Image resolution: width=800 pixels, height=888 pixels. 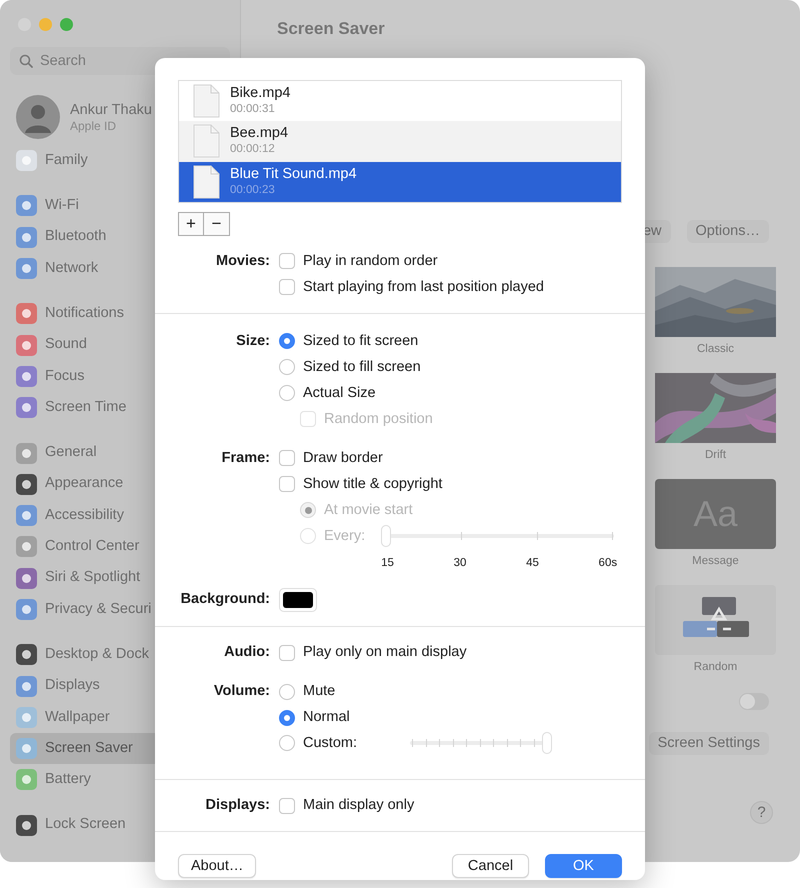 I want to click on field-label: Displays:, so click(x=237, y=806).